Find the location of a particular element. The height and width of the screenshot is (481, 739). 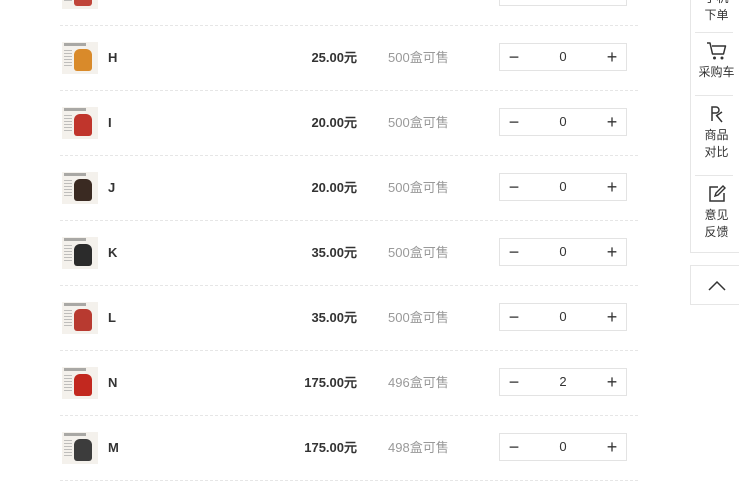

product-name: H is located at coordinates (112, 58).